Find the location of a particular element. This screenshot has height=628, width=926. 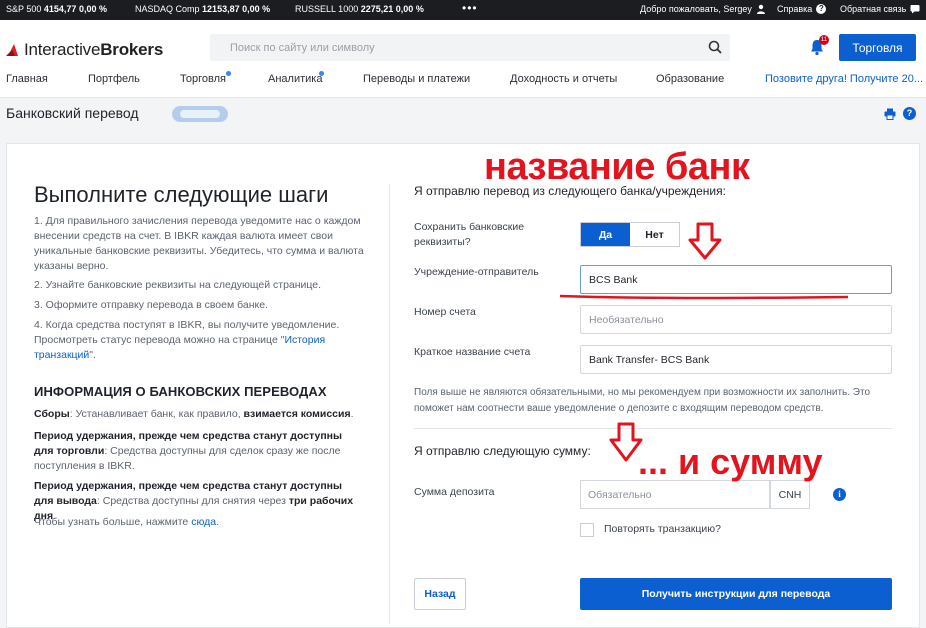

ticker-sp500: S&P 500 4154,77 0,00 % is located at coordinates (56, 9).